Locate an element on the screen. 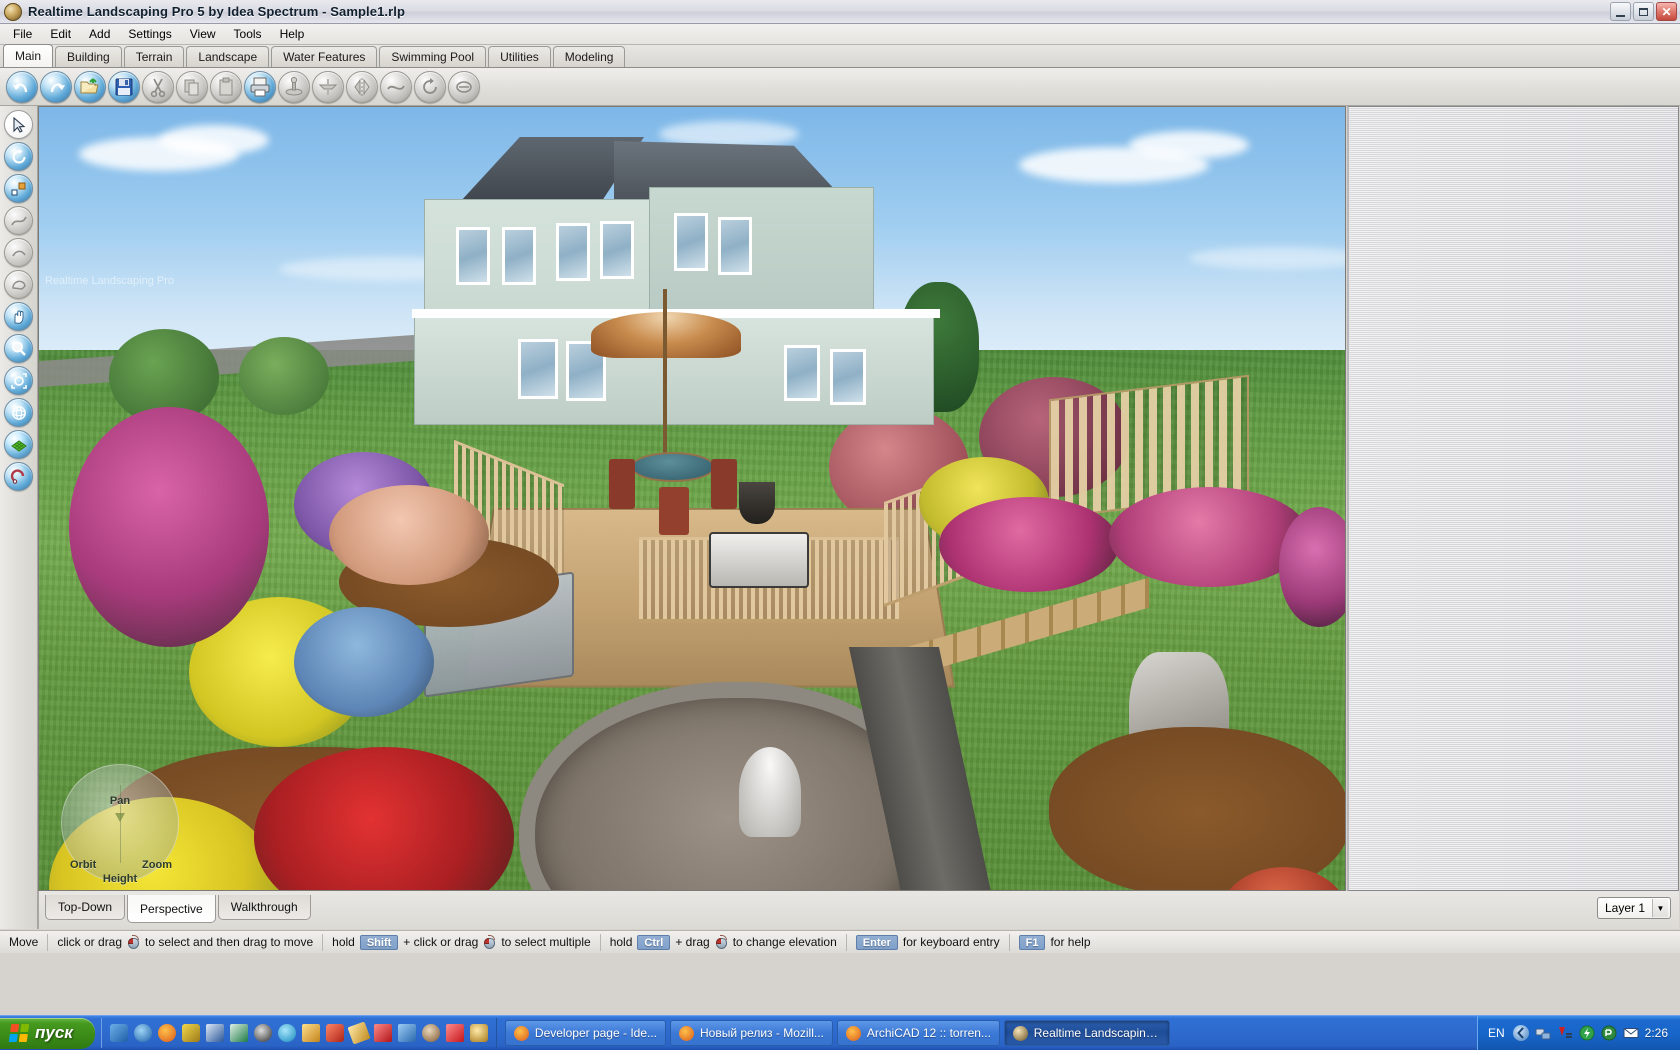  show-hidden-icons-icon is located at coordinates (1520, 1033).